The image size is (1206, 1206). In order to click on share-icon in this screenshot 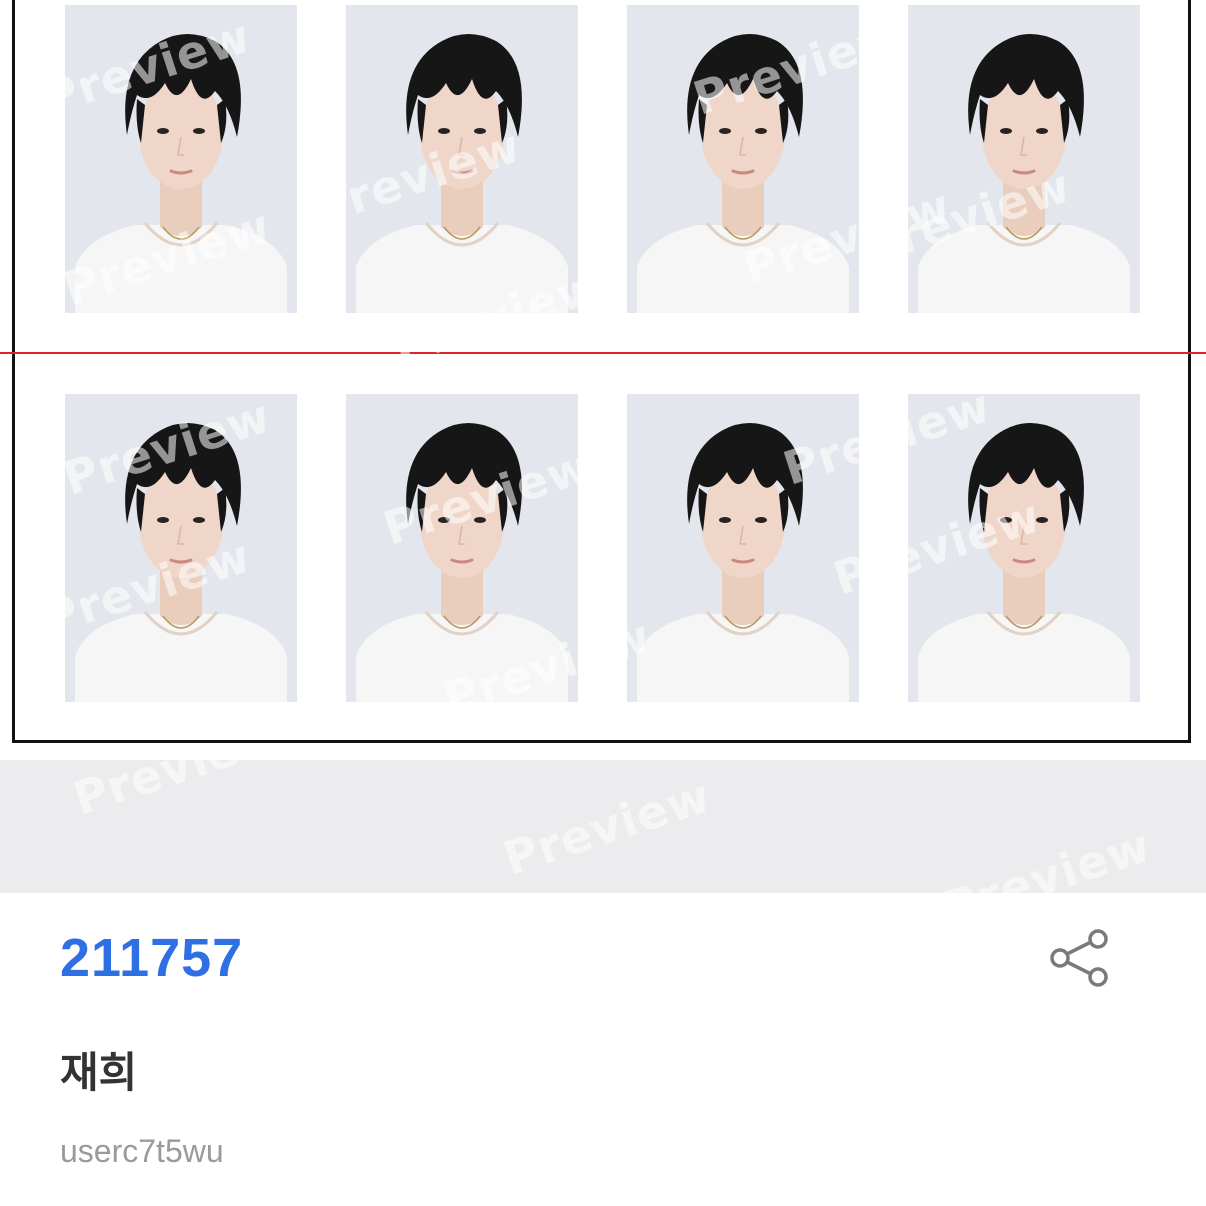, I will do `click(1079, 958)`.